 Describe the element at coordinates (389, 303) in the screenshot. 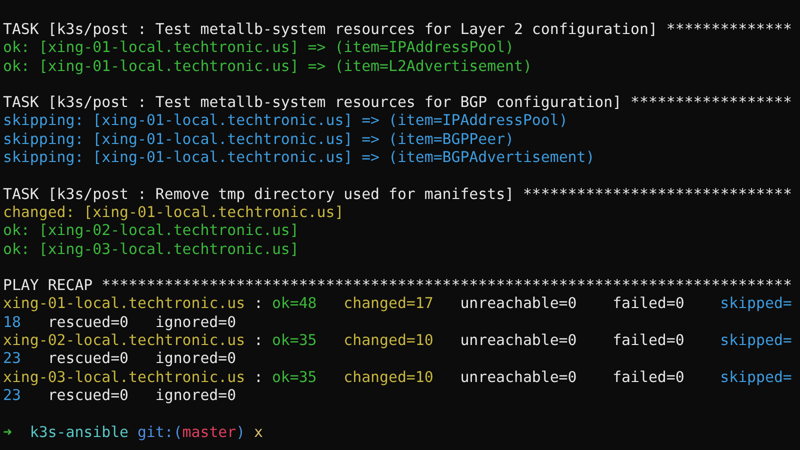

I see `changed-status-text: changed=17` at that location.